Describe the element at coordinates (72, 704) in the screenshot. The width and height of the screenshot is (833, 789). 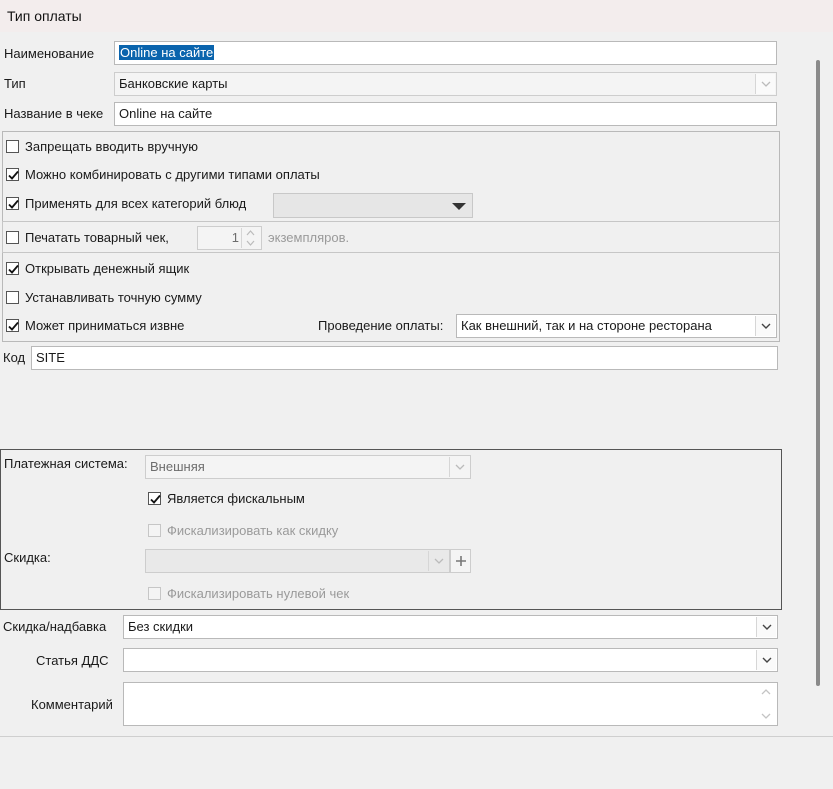
I see `comment-label: Комментарий` at that location.